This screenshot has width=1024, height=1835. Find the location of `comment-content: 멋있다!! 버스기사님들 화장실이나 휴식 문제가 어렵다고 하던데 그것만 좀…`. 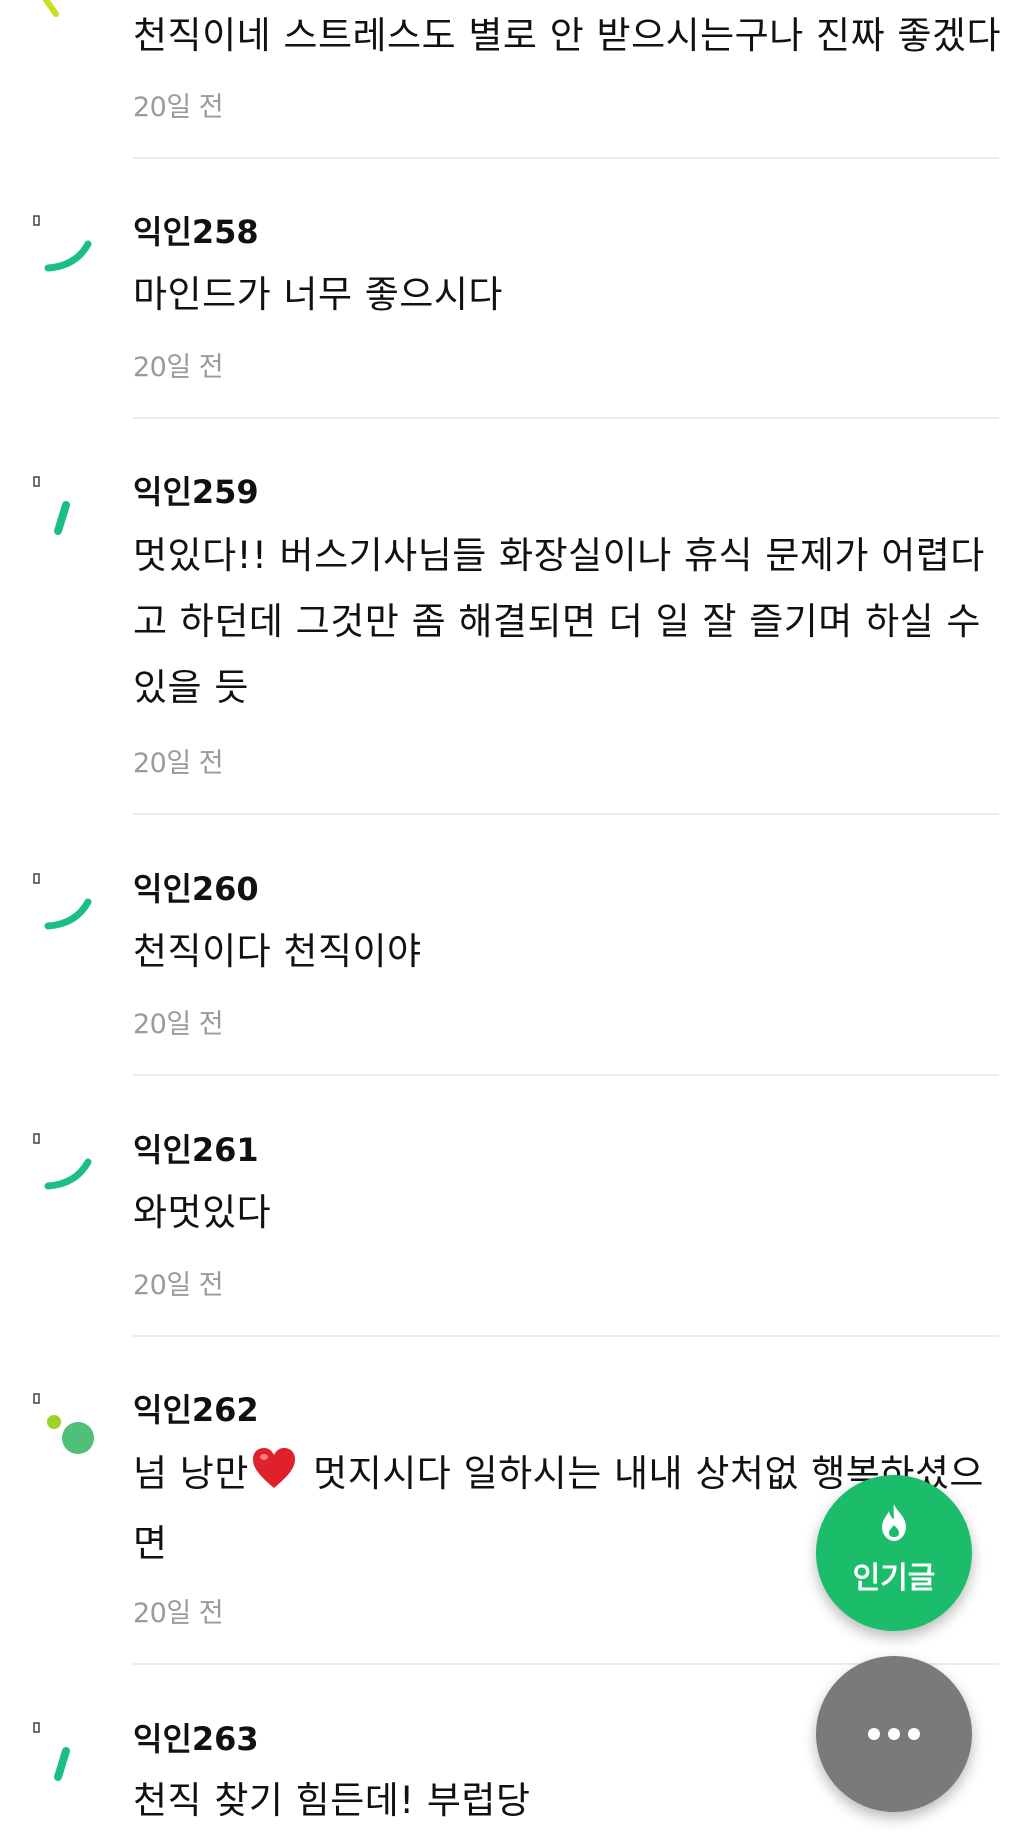

comment-content: 멋있다!! 버스기사님들 화장실이나 휴식 문제가 어렵다고 하던데 그것만 좀… is located at coordinates (559, 621).